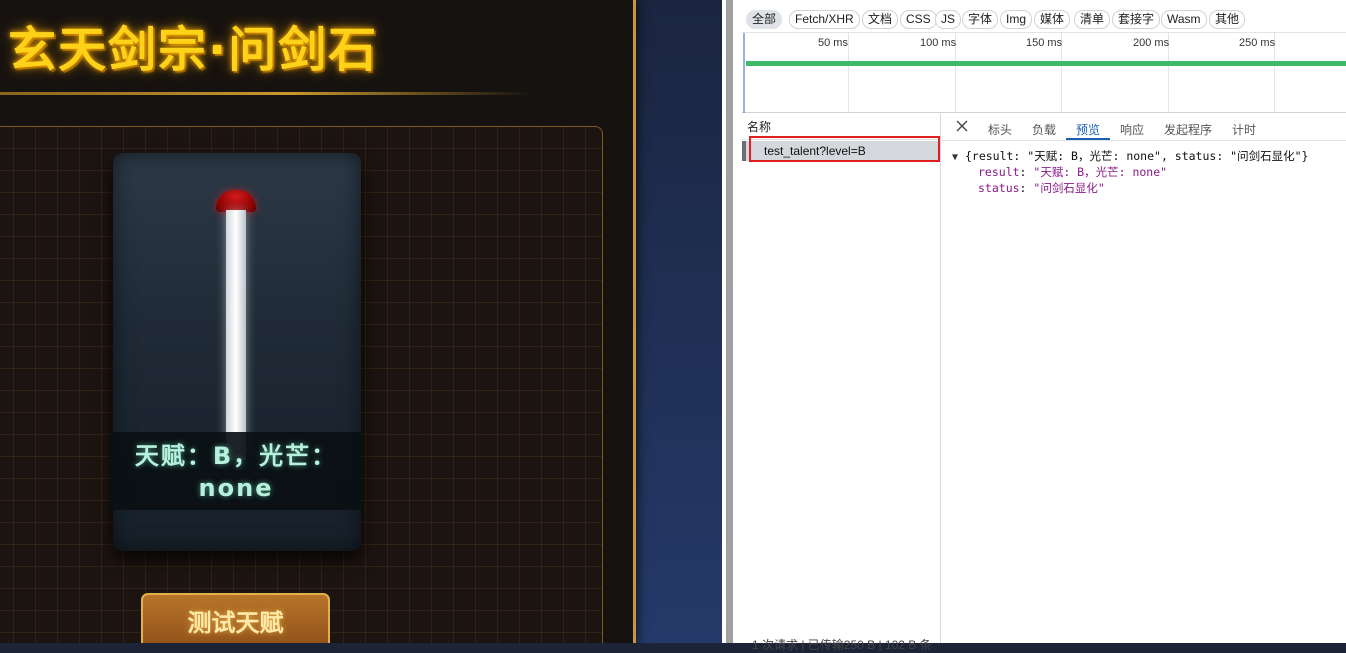  Describe the element at coordinates (1044, 73) in the screenshot. I see `timeline-overview: 50 ms 100 ms 150 ms 200 ms 250 ms` at that location.